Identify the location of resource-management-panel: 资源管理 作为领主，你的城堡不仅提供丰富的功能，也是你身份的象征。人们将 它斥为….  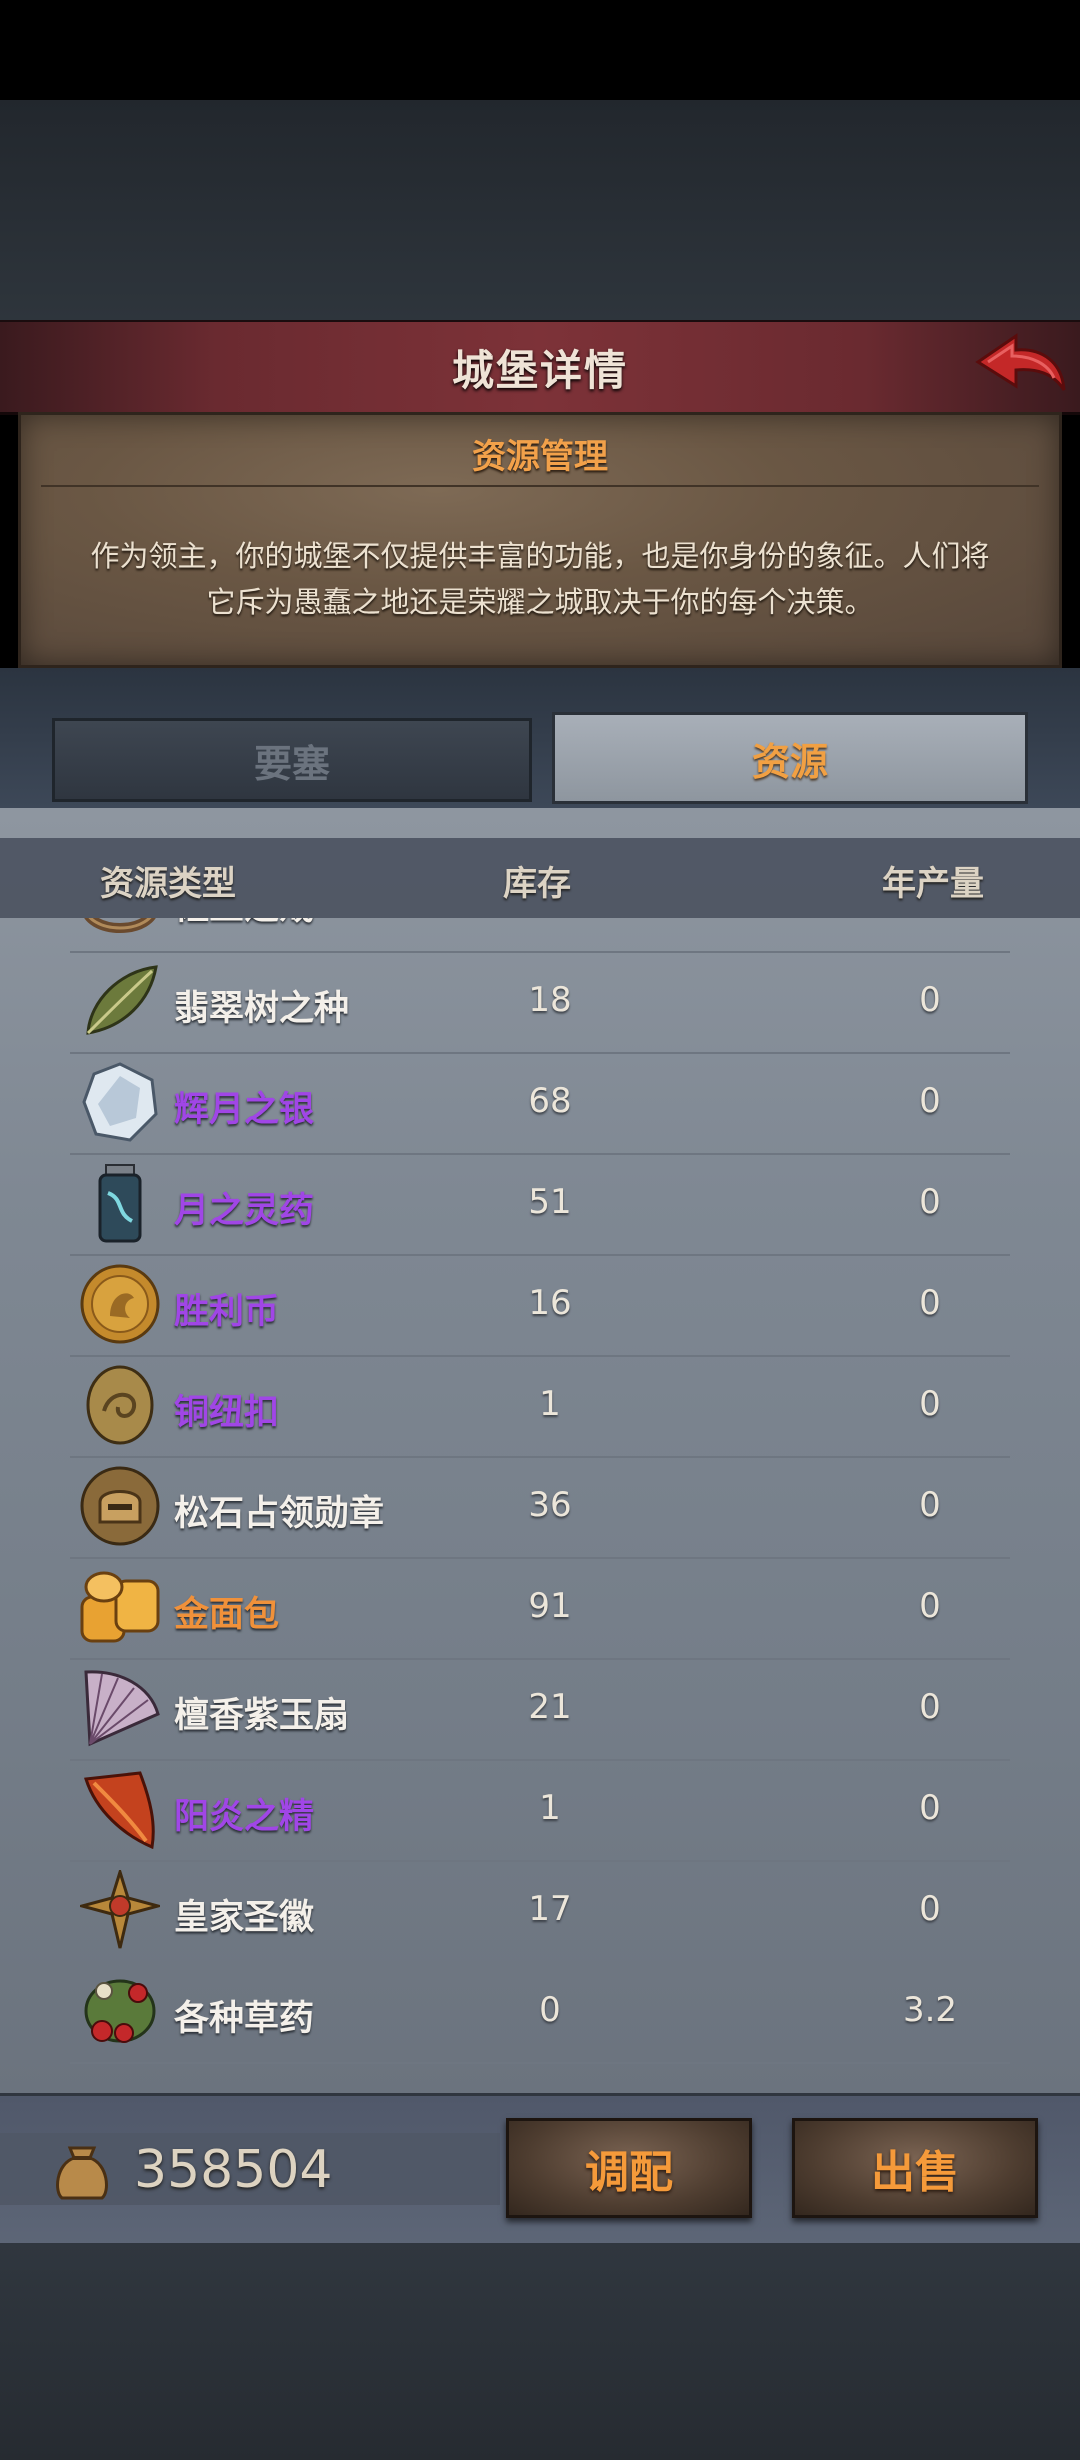
(540, 540).